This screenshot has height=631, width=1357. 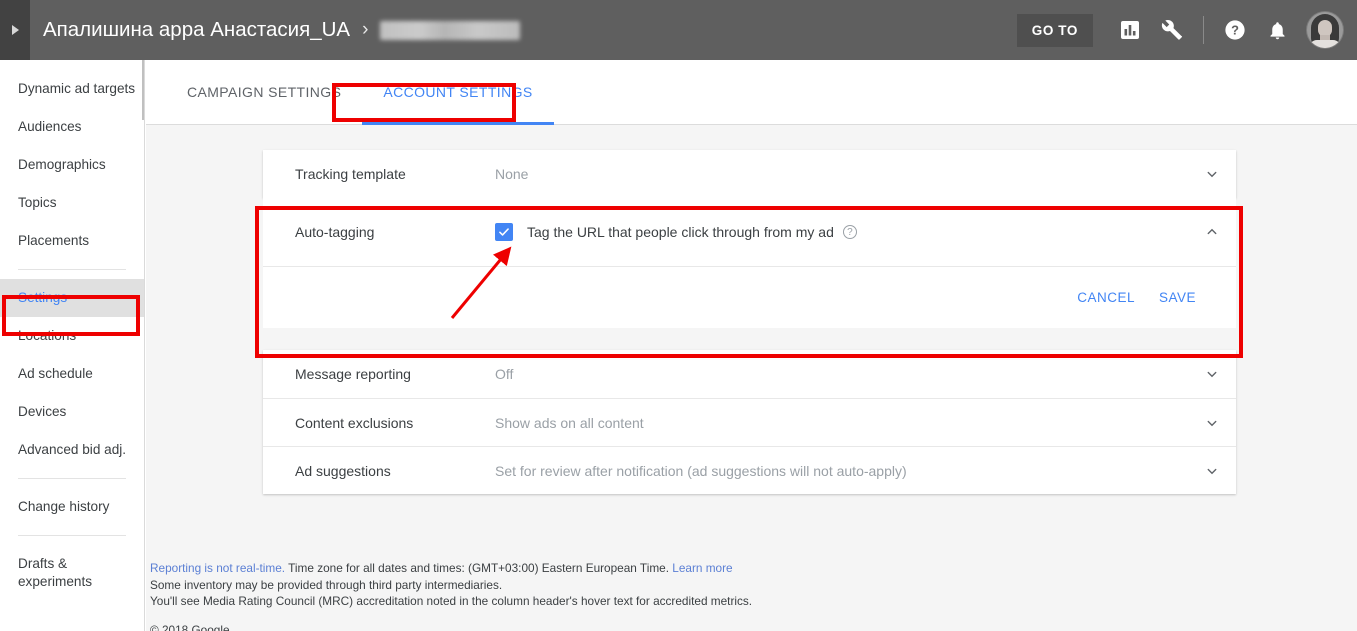 I want to click on sidebar-item-advanced-bid-adj: Advanced bid adj., so click(x=72, y=450).